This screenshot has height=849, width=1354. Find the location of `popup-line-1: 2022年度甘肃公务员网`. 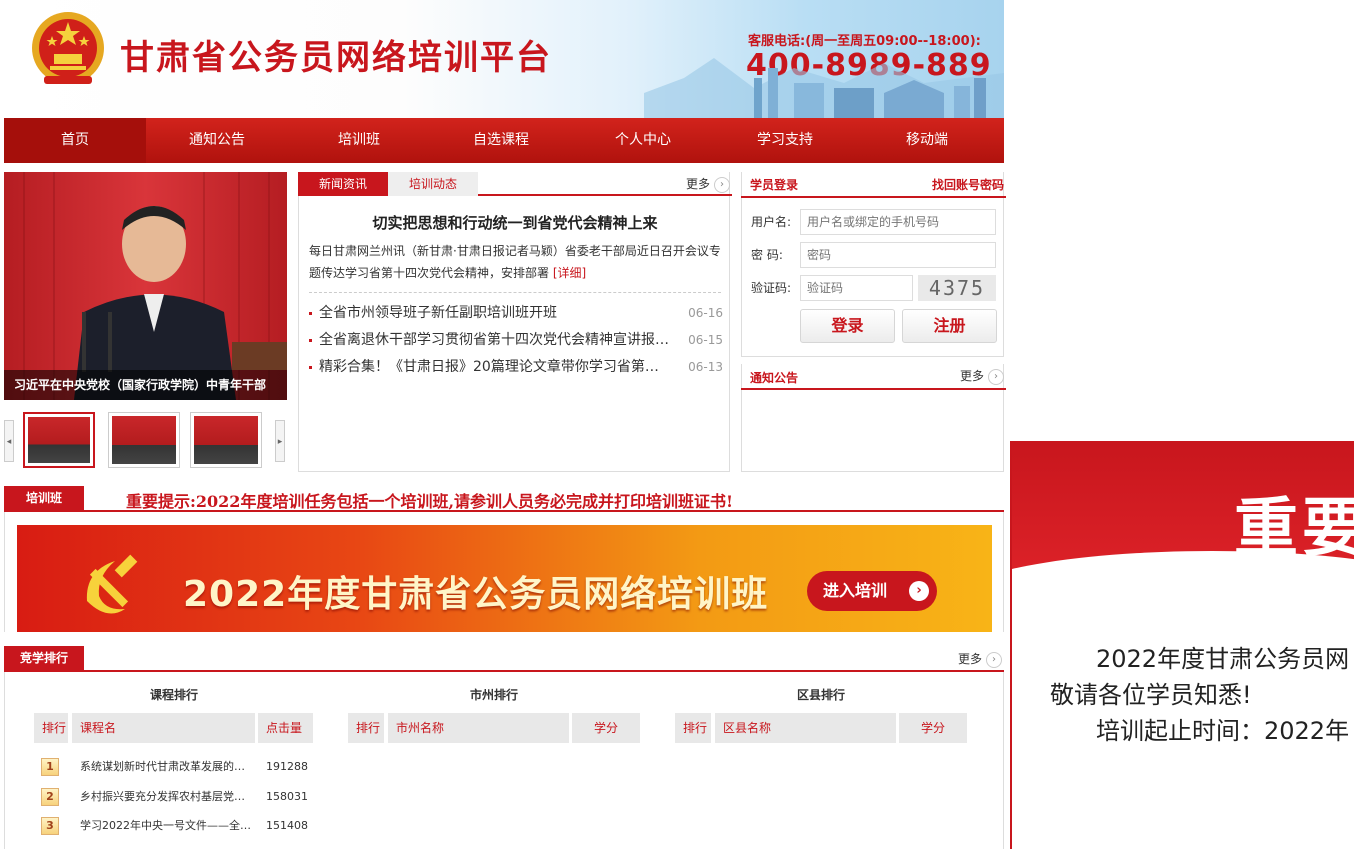

popup-line-1: 2022年度甘肃公务员网 is located at coordinates (1223, 659).